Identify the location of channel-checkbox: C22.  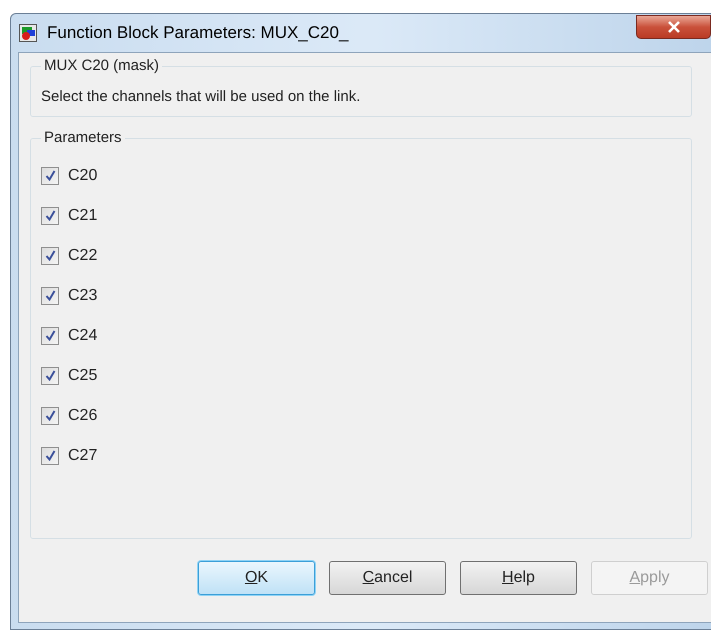
(69, 256).